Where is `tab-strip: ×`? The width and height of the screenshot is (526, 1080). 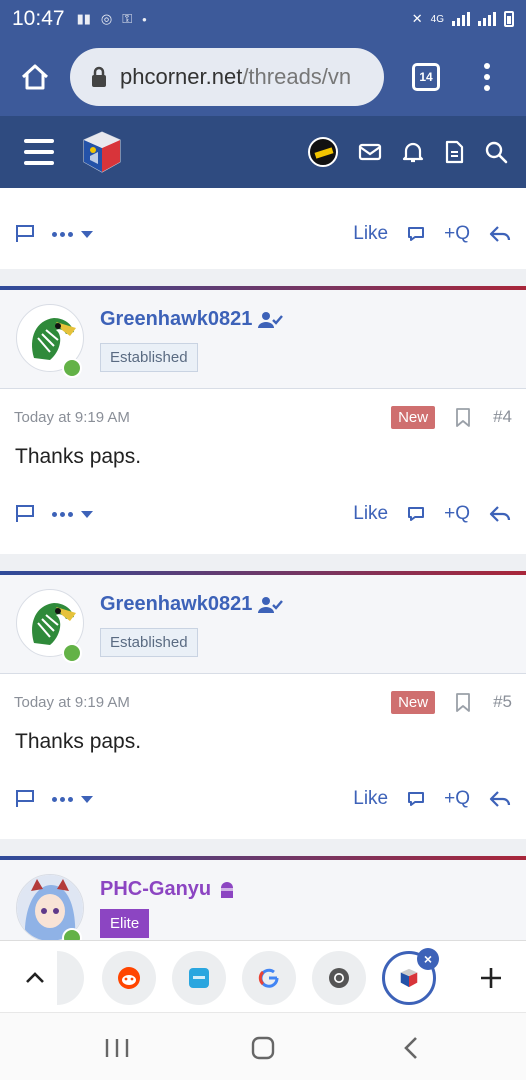 tab-strip: × is located at coordinates (263, 976).